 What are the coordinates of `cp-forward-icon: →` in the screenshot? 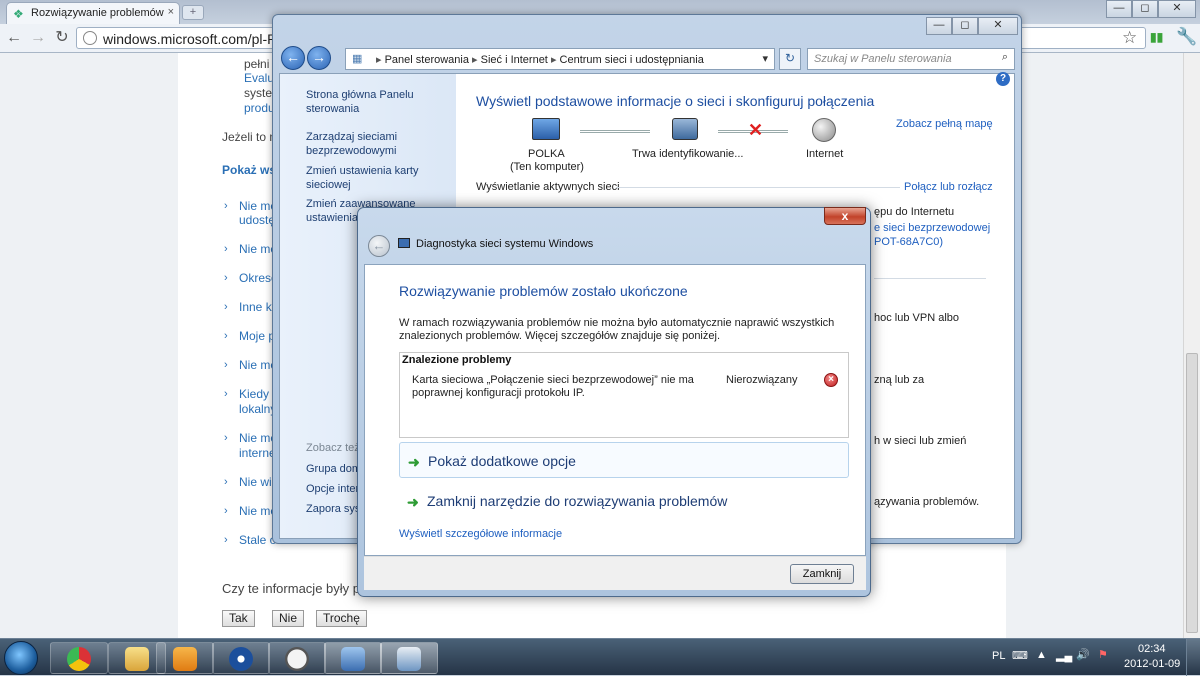 It's located at (319, 58).